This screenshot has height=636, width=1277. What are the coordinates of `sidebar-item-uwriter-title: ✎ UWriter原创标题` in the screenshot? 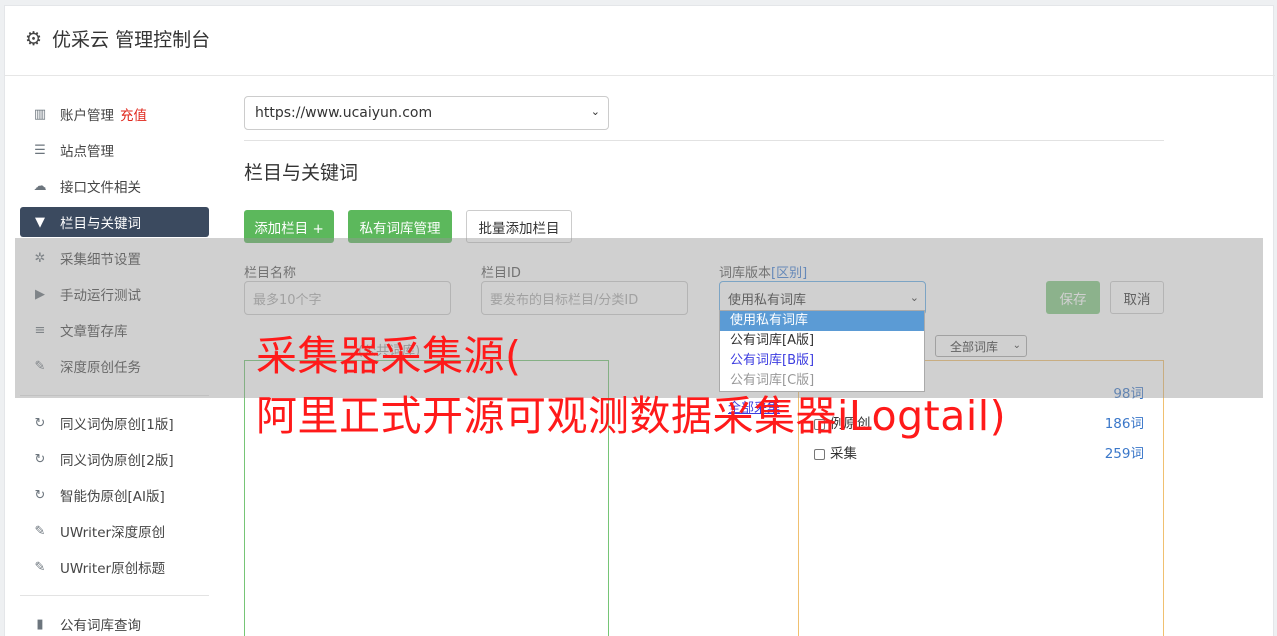 It's located at (114, 567).